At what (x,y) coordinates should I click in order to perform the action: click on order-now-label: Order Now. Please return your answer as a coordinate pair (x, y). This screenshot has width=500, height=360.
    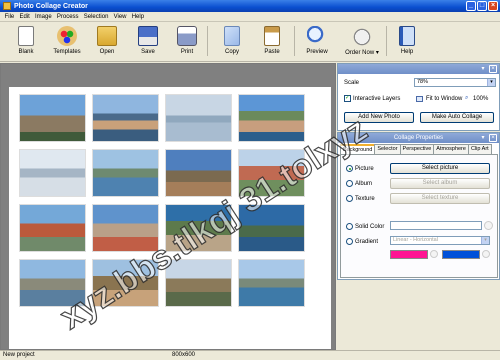
    Looking at the image, I should click on (360, 53).